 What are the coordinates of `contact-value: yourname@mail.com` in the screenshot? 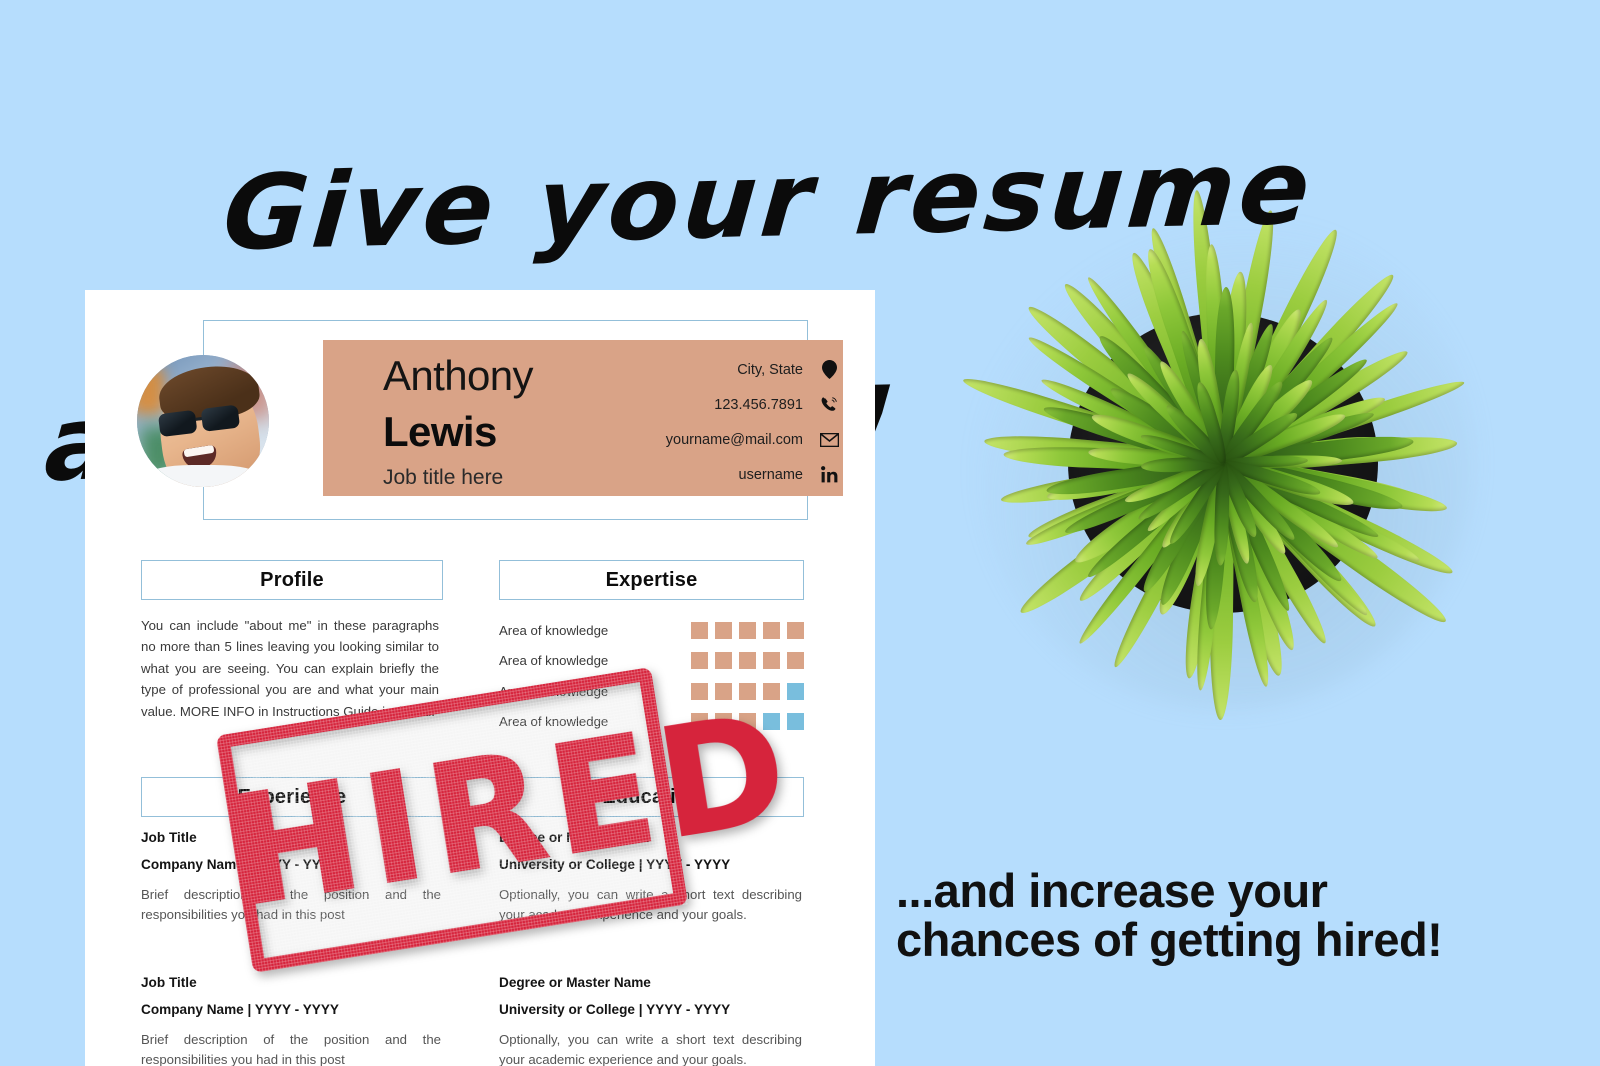 It's located at (734, 439).